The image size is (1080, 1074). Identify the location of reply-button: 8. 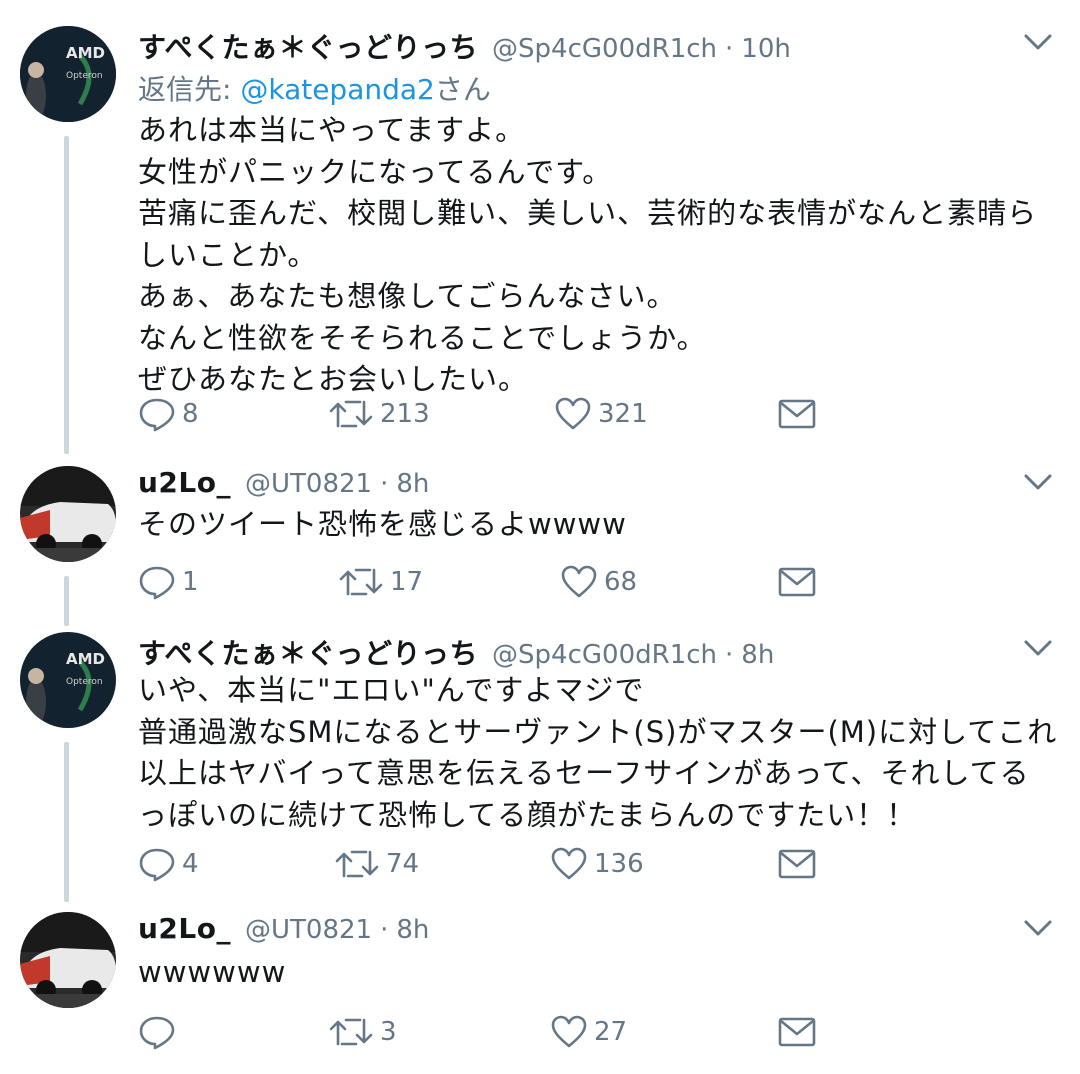
(168, 414).